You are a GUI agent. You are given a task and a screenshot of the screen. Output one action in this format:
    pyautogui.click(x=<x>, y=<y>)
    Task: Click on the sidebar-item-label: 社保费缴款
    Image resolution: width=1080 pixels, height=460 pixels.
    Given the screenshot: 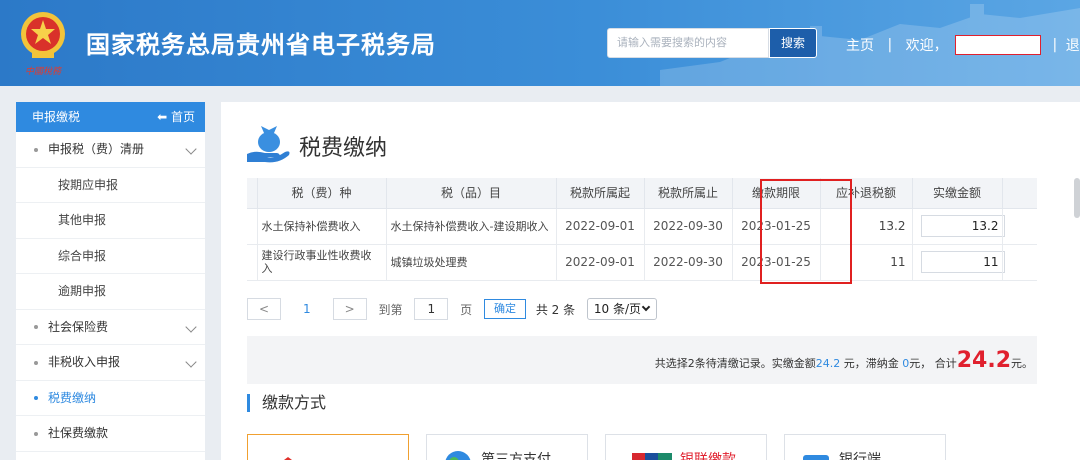 What is the action you would take?
    pyautogui.click(x=78, y=433)
    